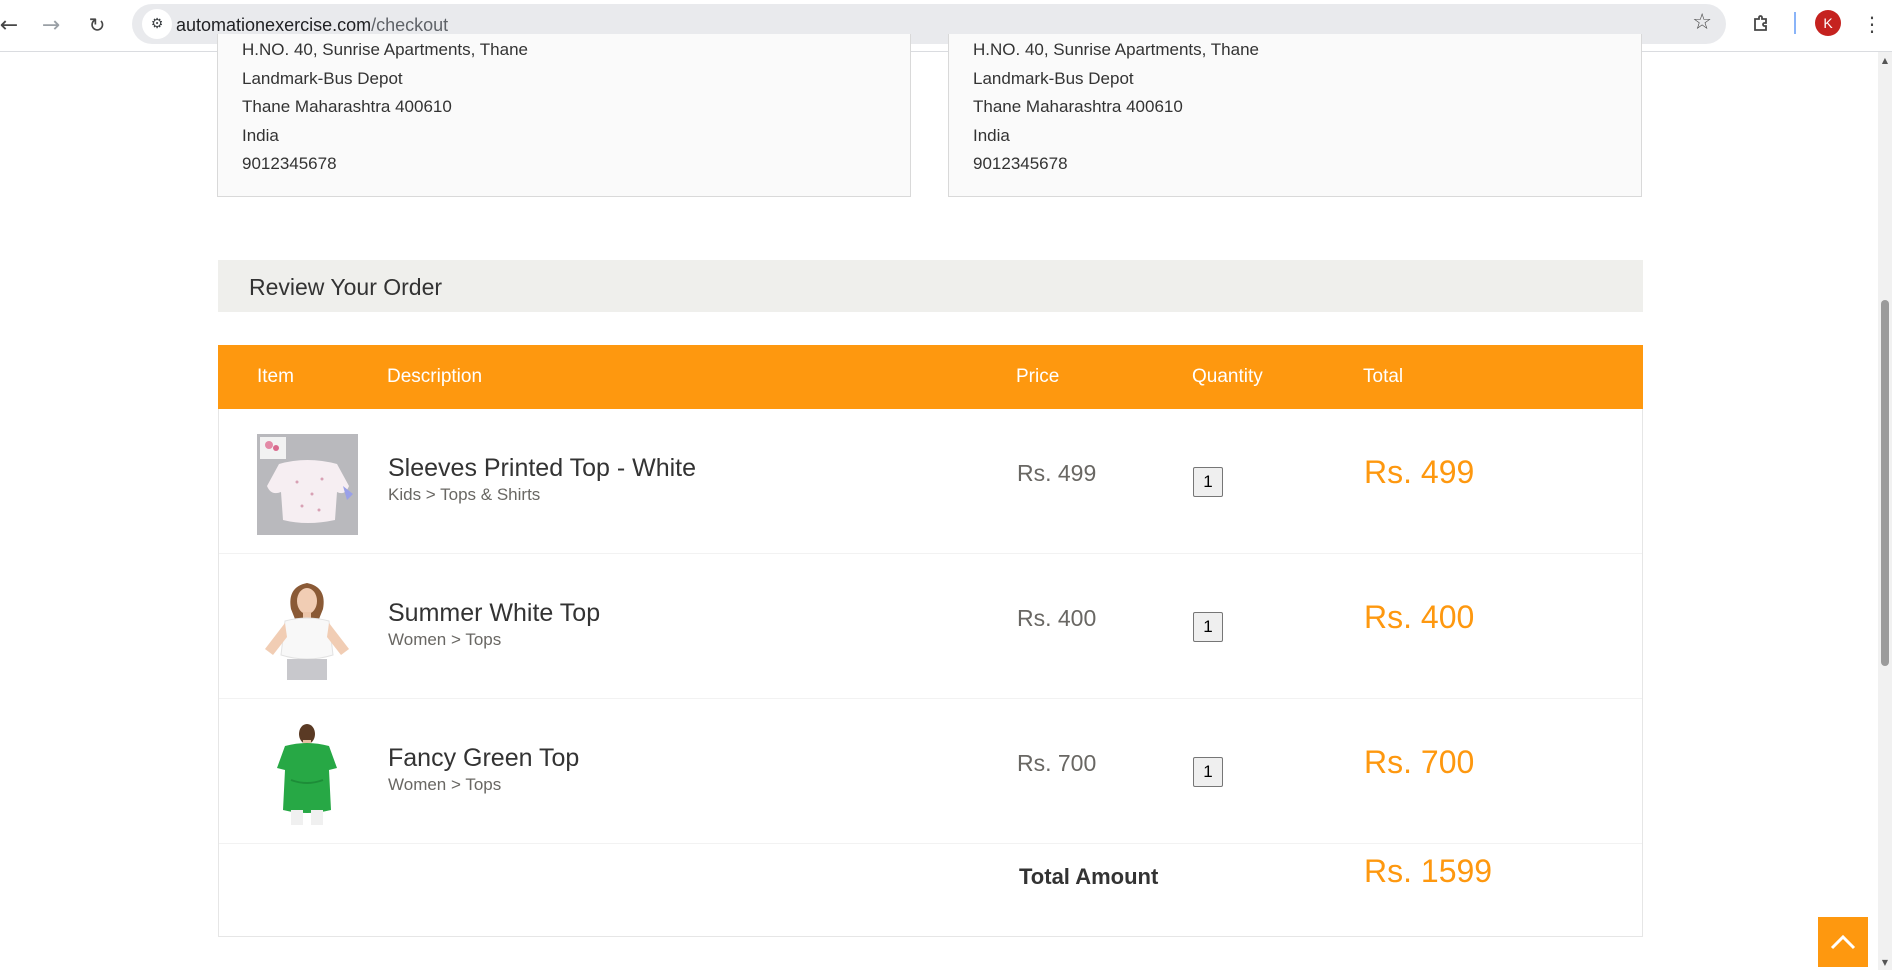  What do you see at coordinates (435, 376) in the screenshot?
I see `column-header-description: Description` at bounding box center [435, 376].